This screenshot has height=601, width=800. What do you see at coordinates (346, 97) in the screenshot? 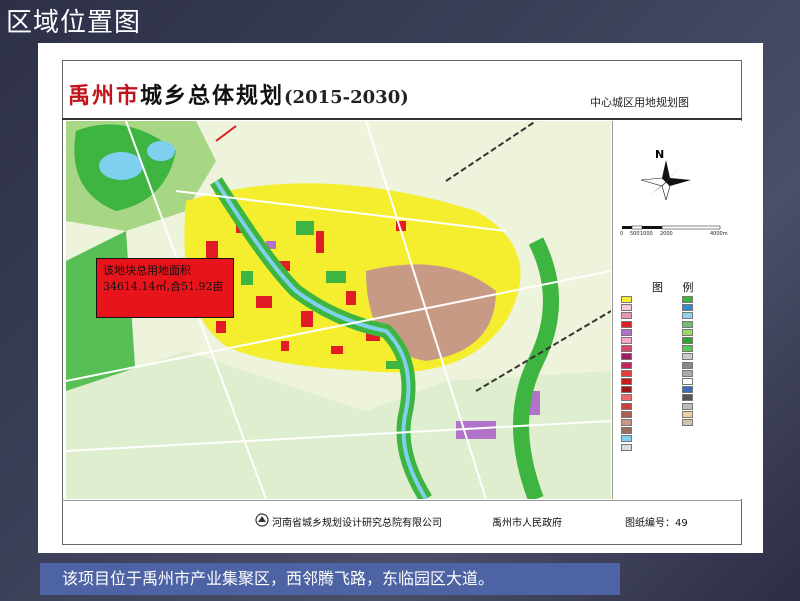
I see `map-title-years: (2015-2030)` at bounding box center [346, 97].